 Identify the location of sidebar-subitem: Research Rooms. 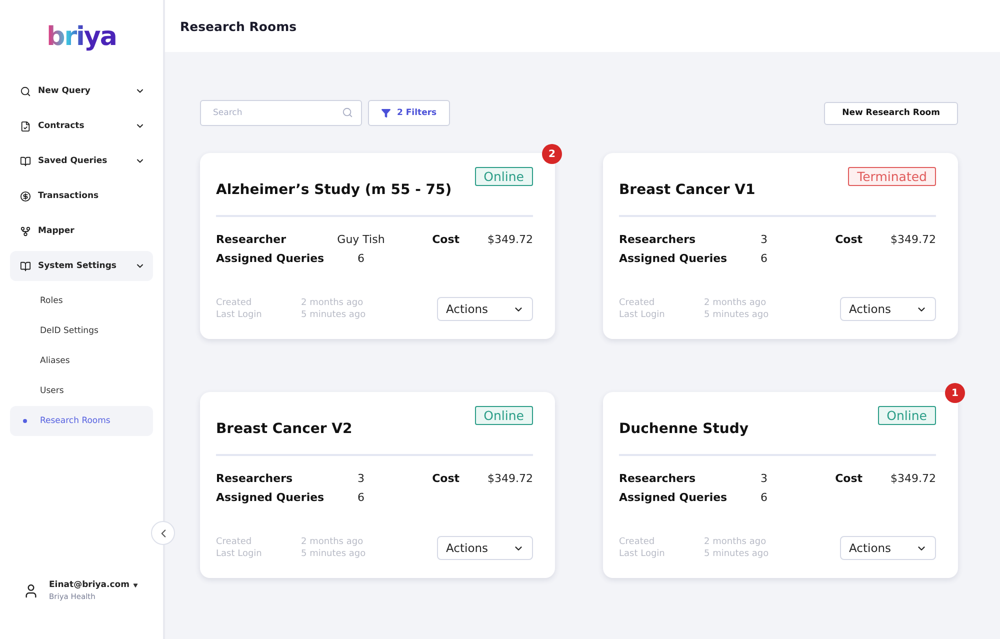
(81, 421).